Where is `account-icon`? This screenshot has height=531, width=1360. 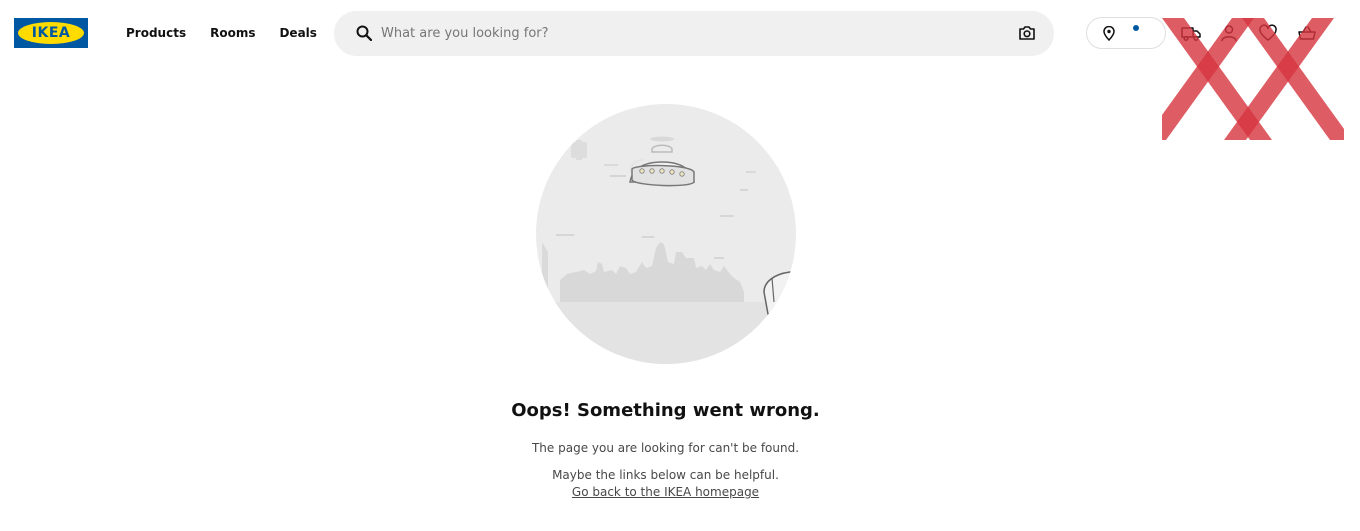 account-icon is located at coordinates (1229, 33).